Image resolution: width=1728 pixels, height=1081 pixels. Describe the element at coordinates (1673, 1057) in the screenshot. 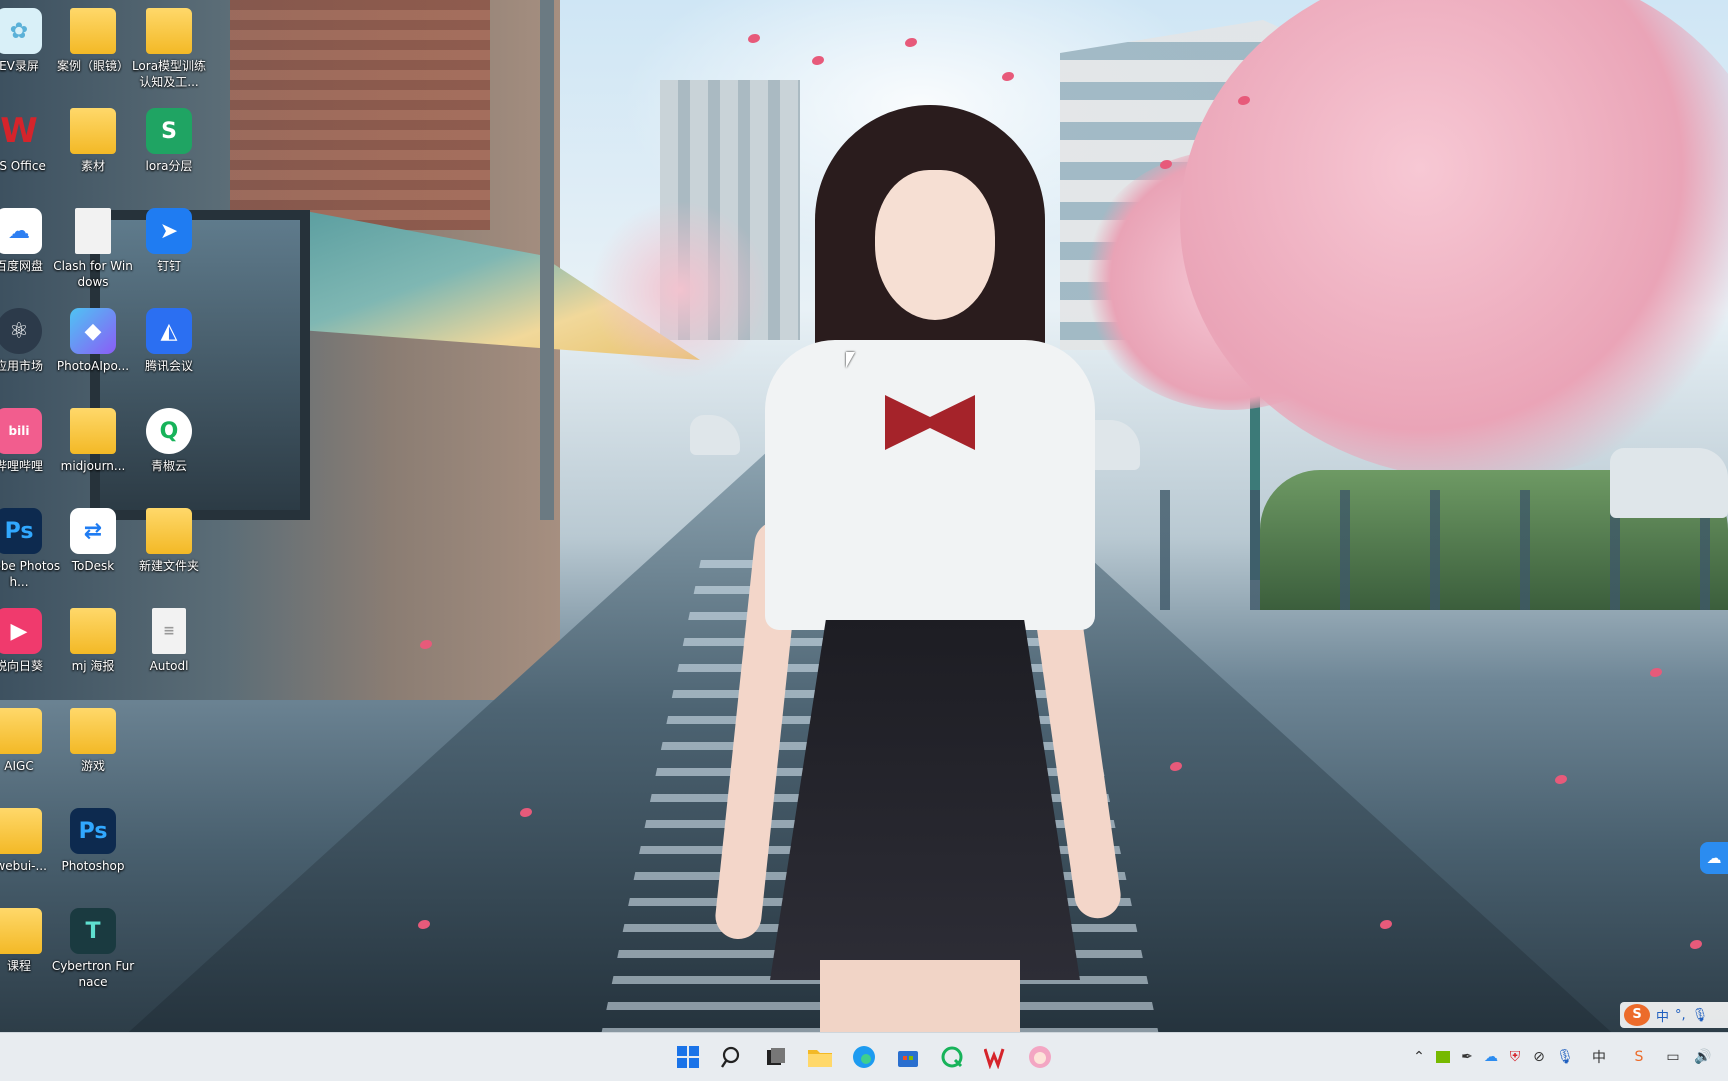

I see `network-icon: ▭` at that location.